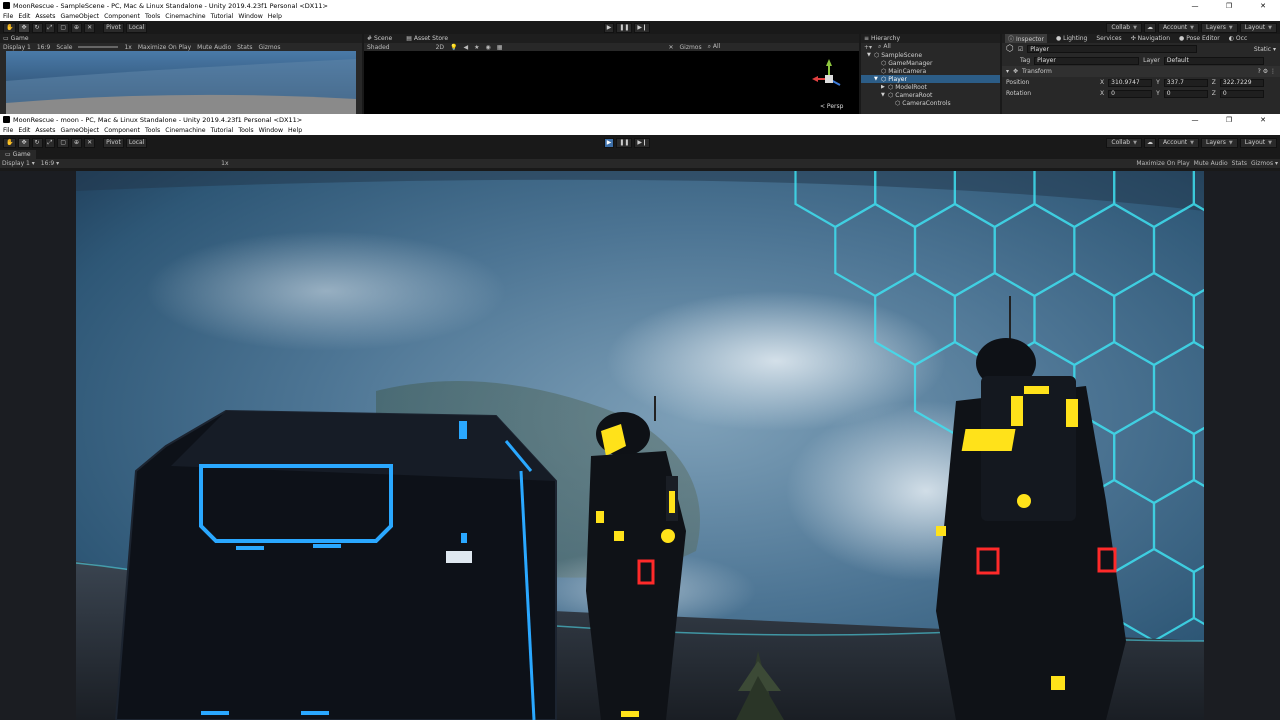  What do you see at coordinates (930, 38) in the screenshot?
I see `tab-hierarchy: ≡ Hierarchy` at bounding box center [930, 38].